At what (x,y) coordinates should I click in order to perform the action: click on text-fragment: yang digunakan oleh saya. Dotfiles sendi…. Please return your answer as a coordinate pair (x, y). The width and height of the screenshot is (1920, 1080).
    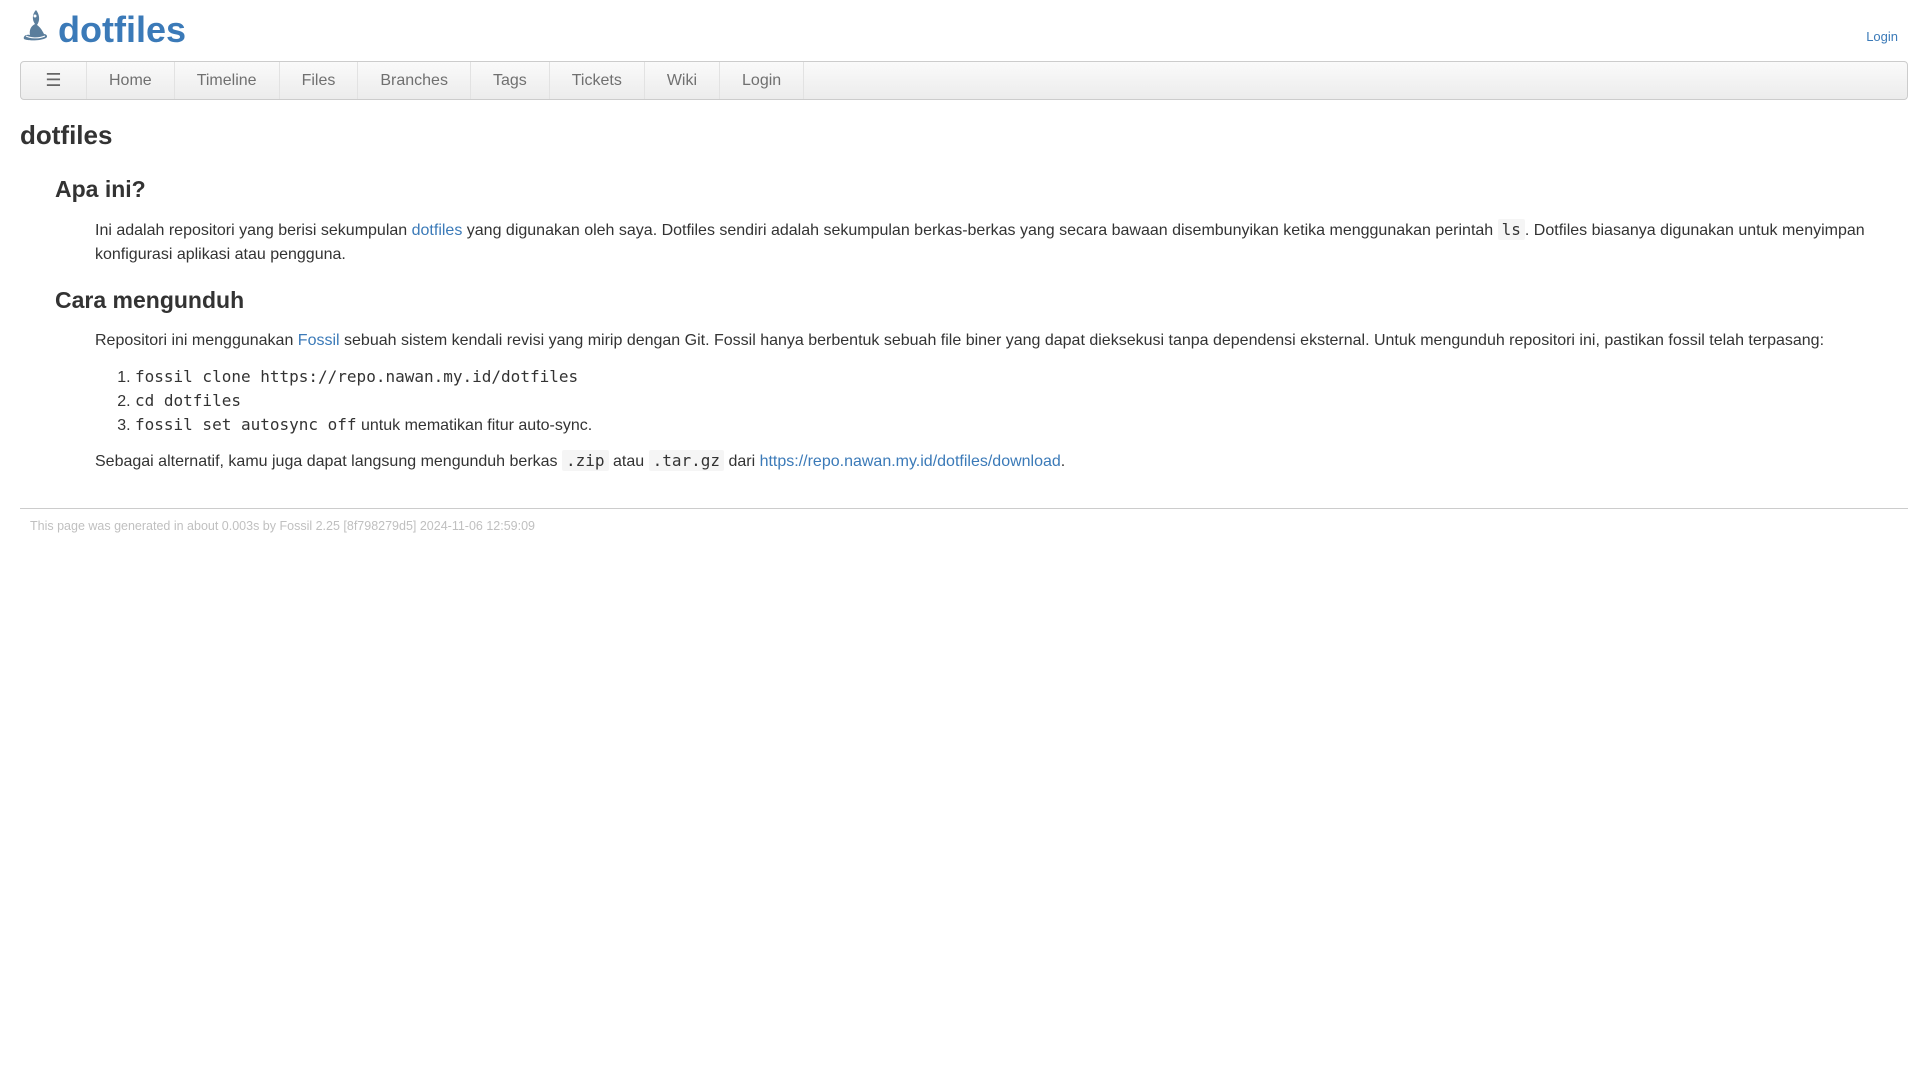
    Looking at the image, I should click on (980, 230).